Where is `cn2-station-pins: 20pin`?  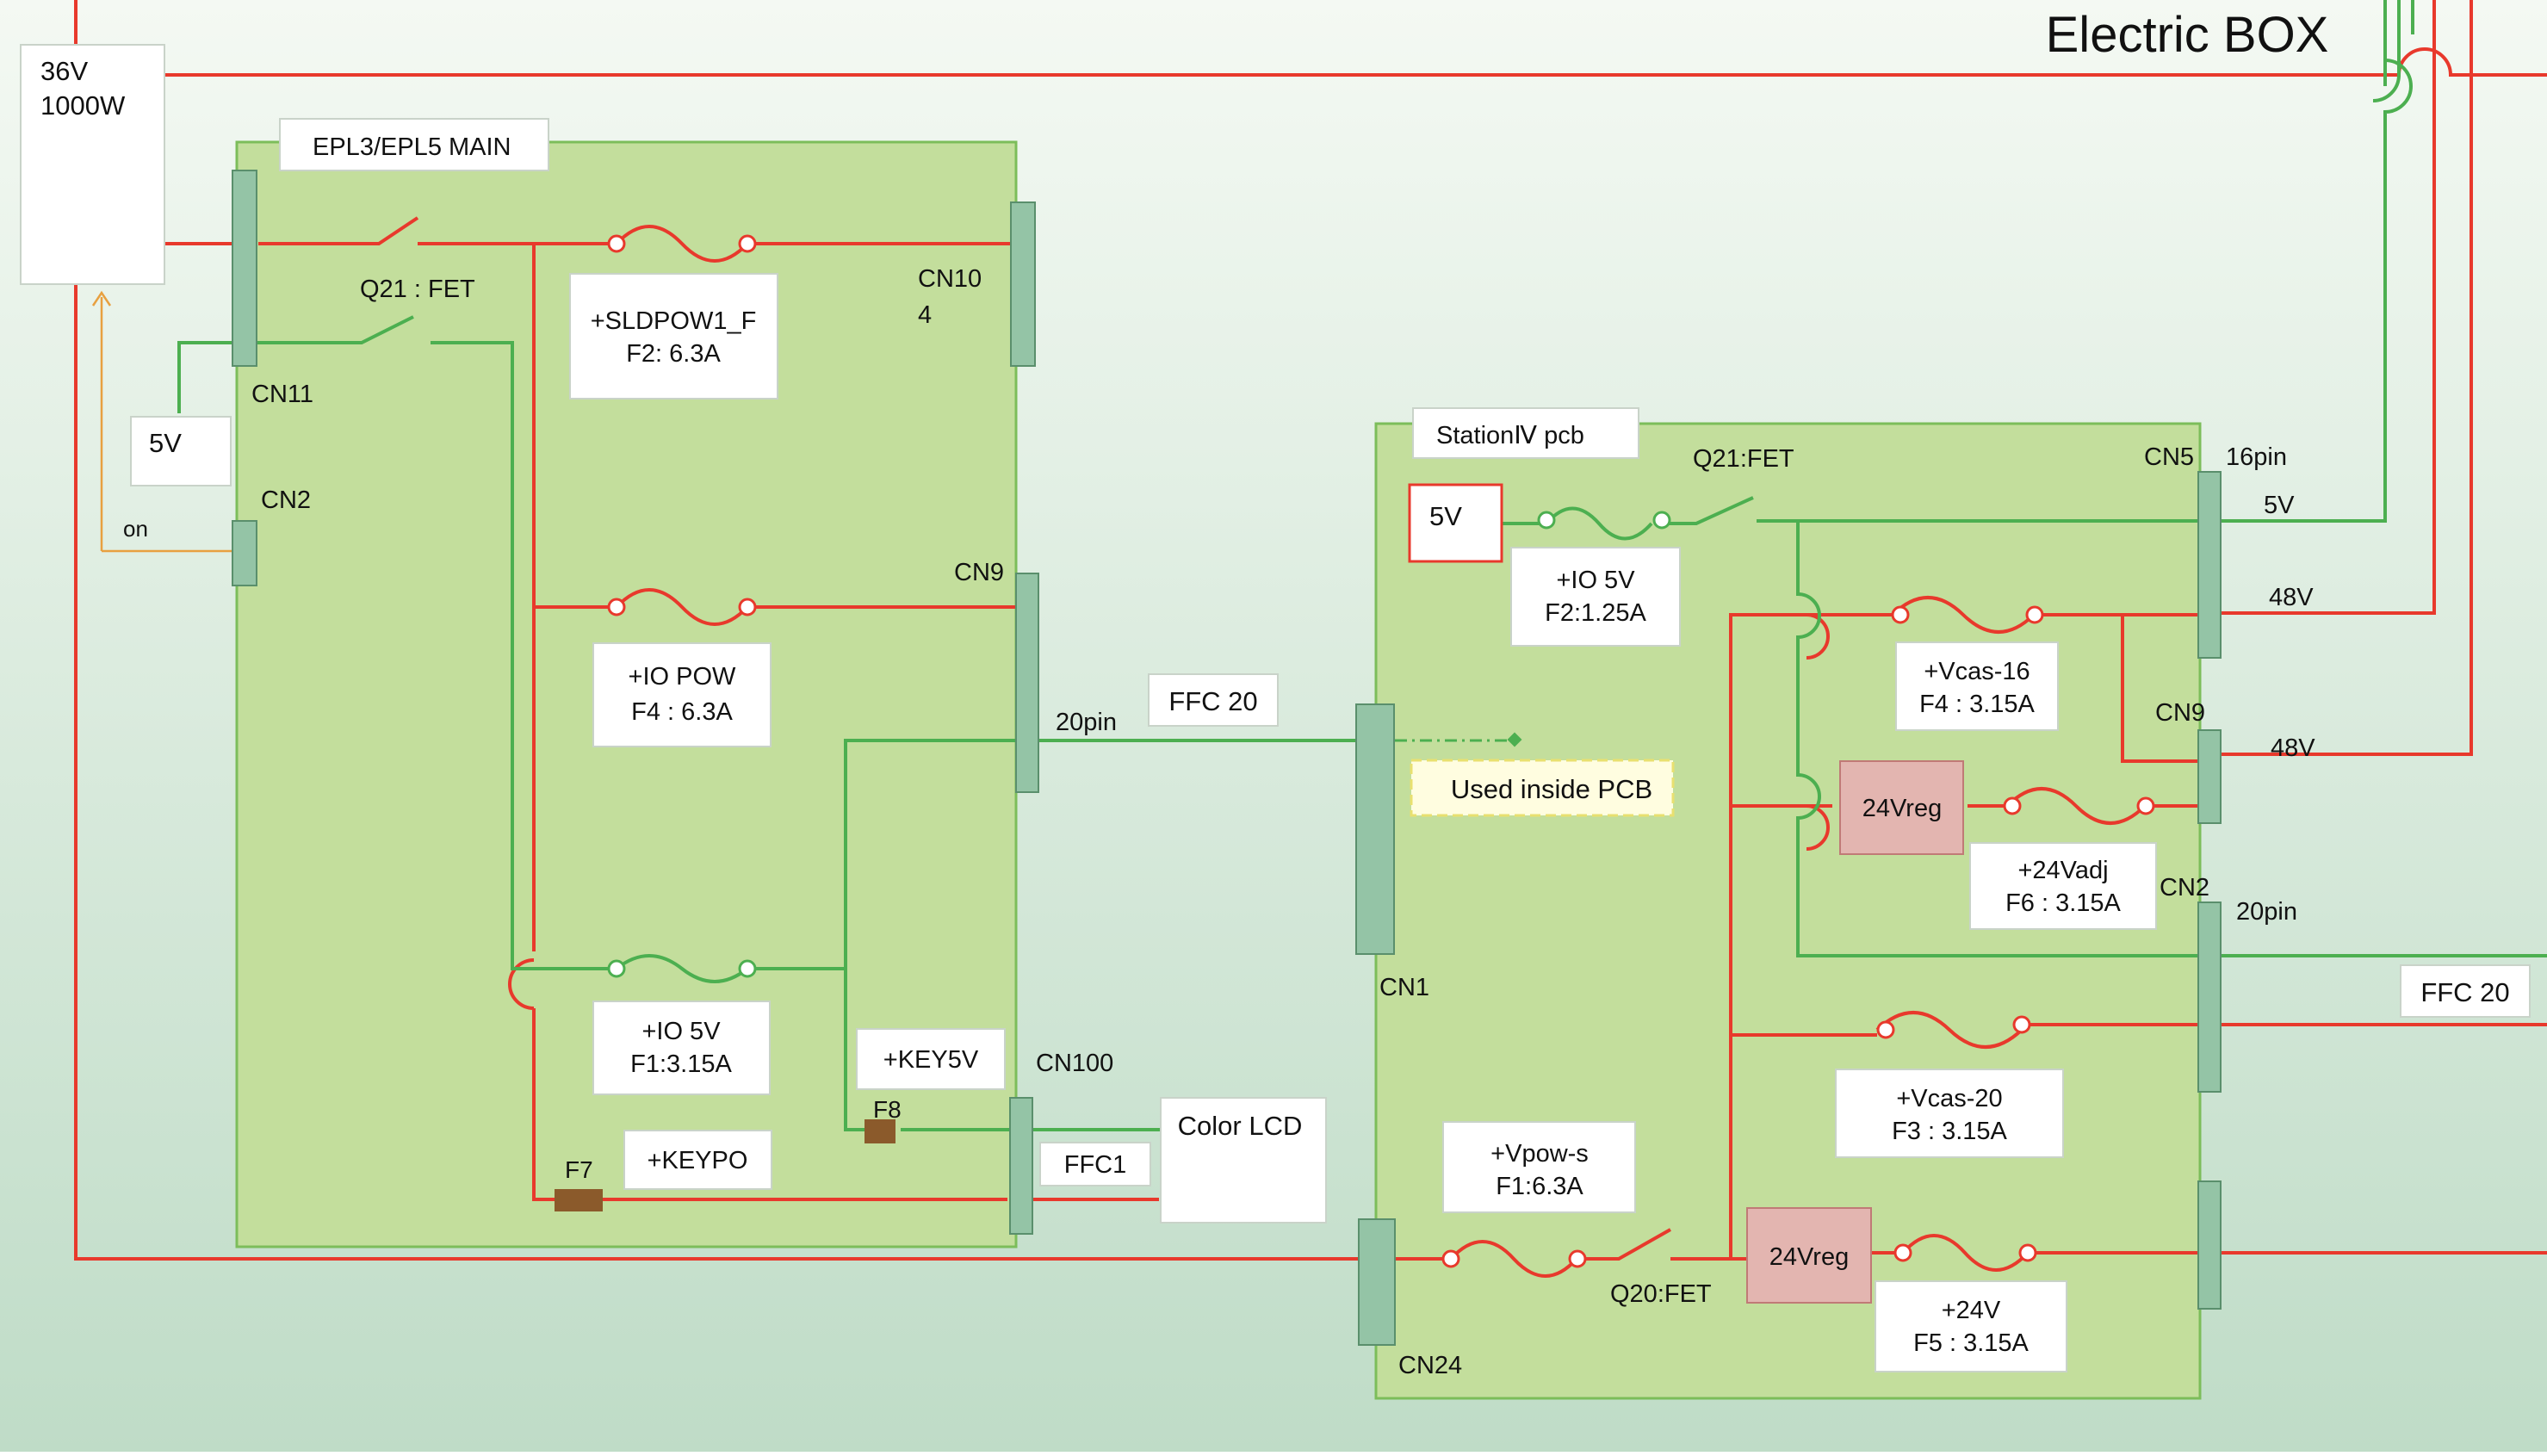
cn2-station-pins: 20pin is located at coordinates (2266, 912).